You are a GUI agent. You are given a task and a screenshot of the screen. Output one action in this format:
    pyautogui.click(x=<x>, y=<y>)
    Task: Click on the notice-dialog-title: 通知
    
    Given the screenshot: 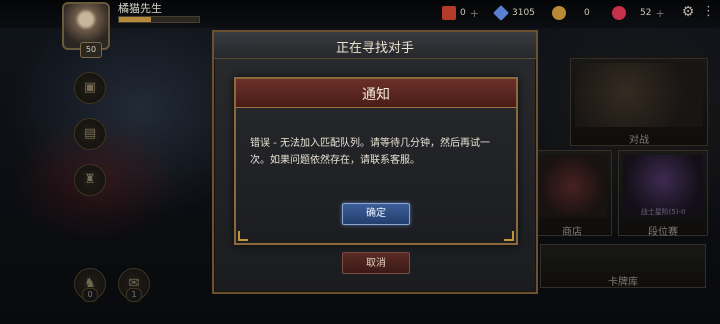 What is the action you would take?
    pyautogui.click(x=376, y=95)
    